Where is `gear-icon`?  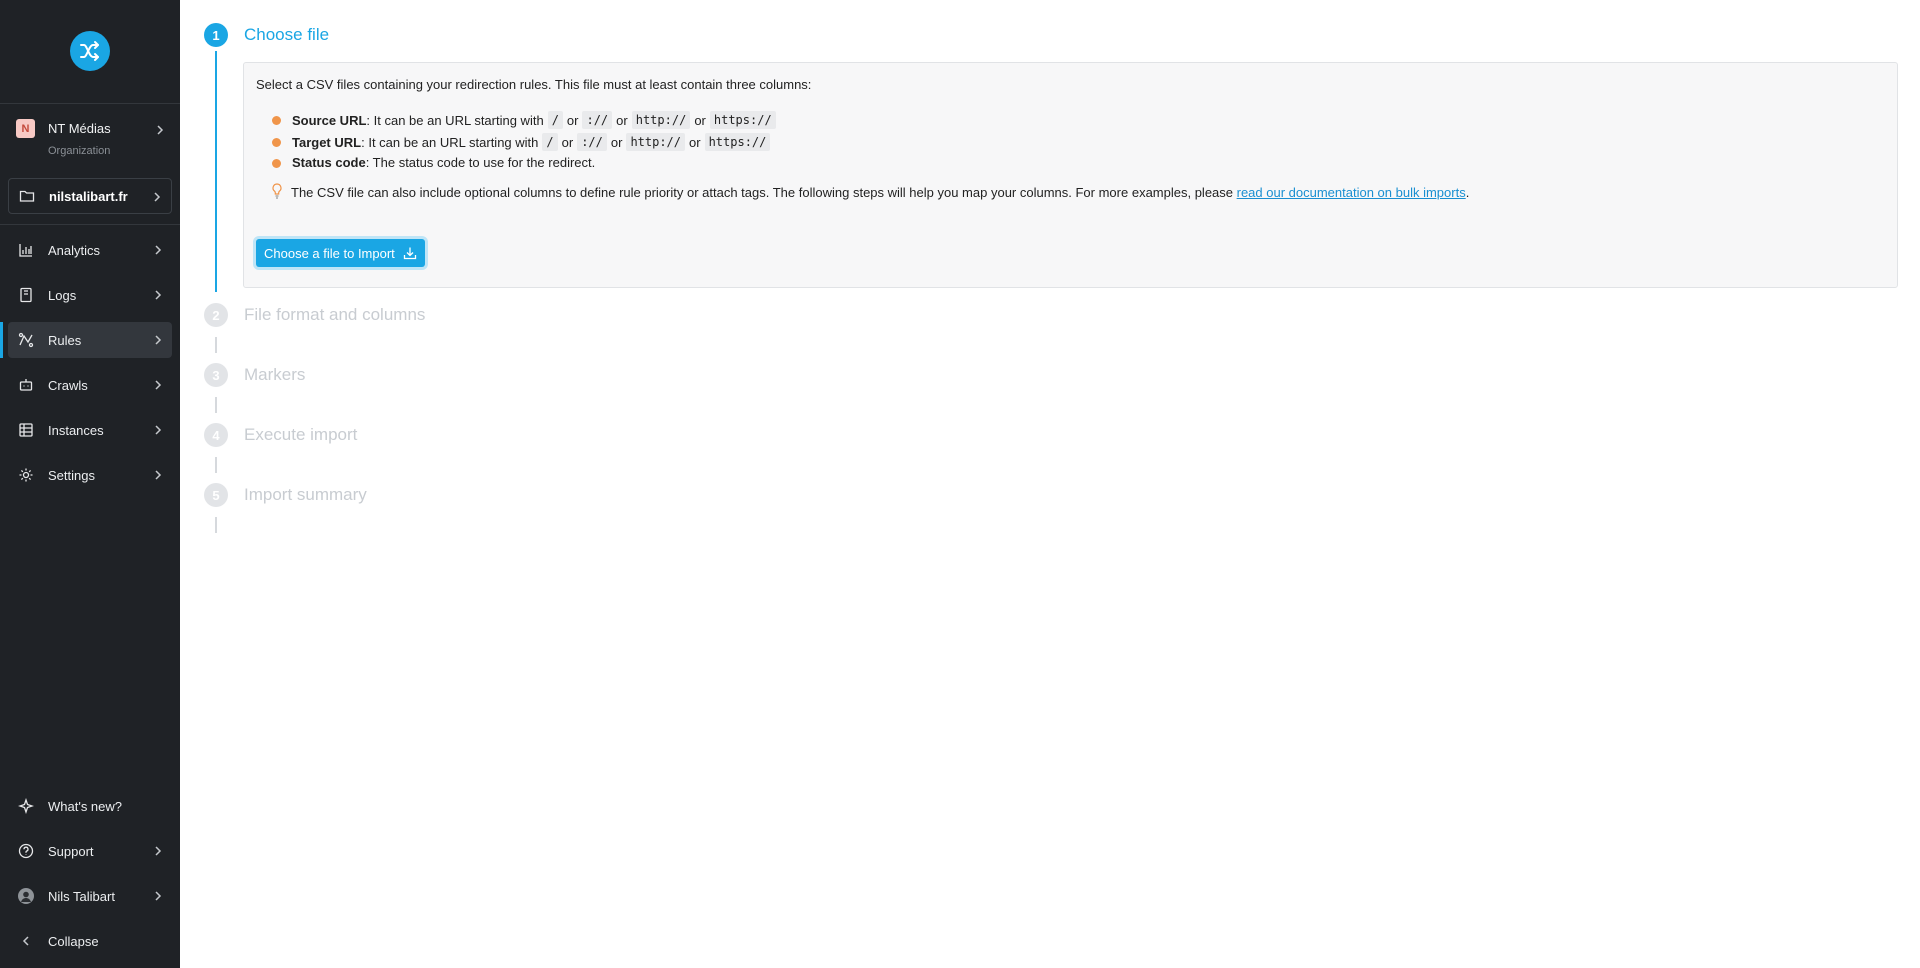
gear-icon is located at coordinates (26, 475).